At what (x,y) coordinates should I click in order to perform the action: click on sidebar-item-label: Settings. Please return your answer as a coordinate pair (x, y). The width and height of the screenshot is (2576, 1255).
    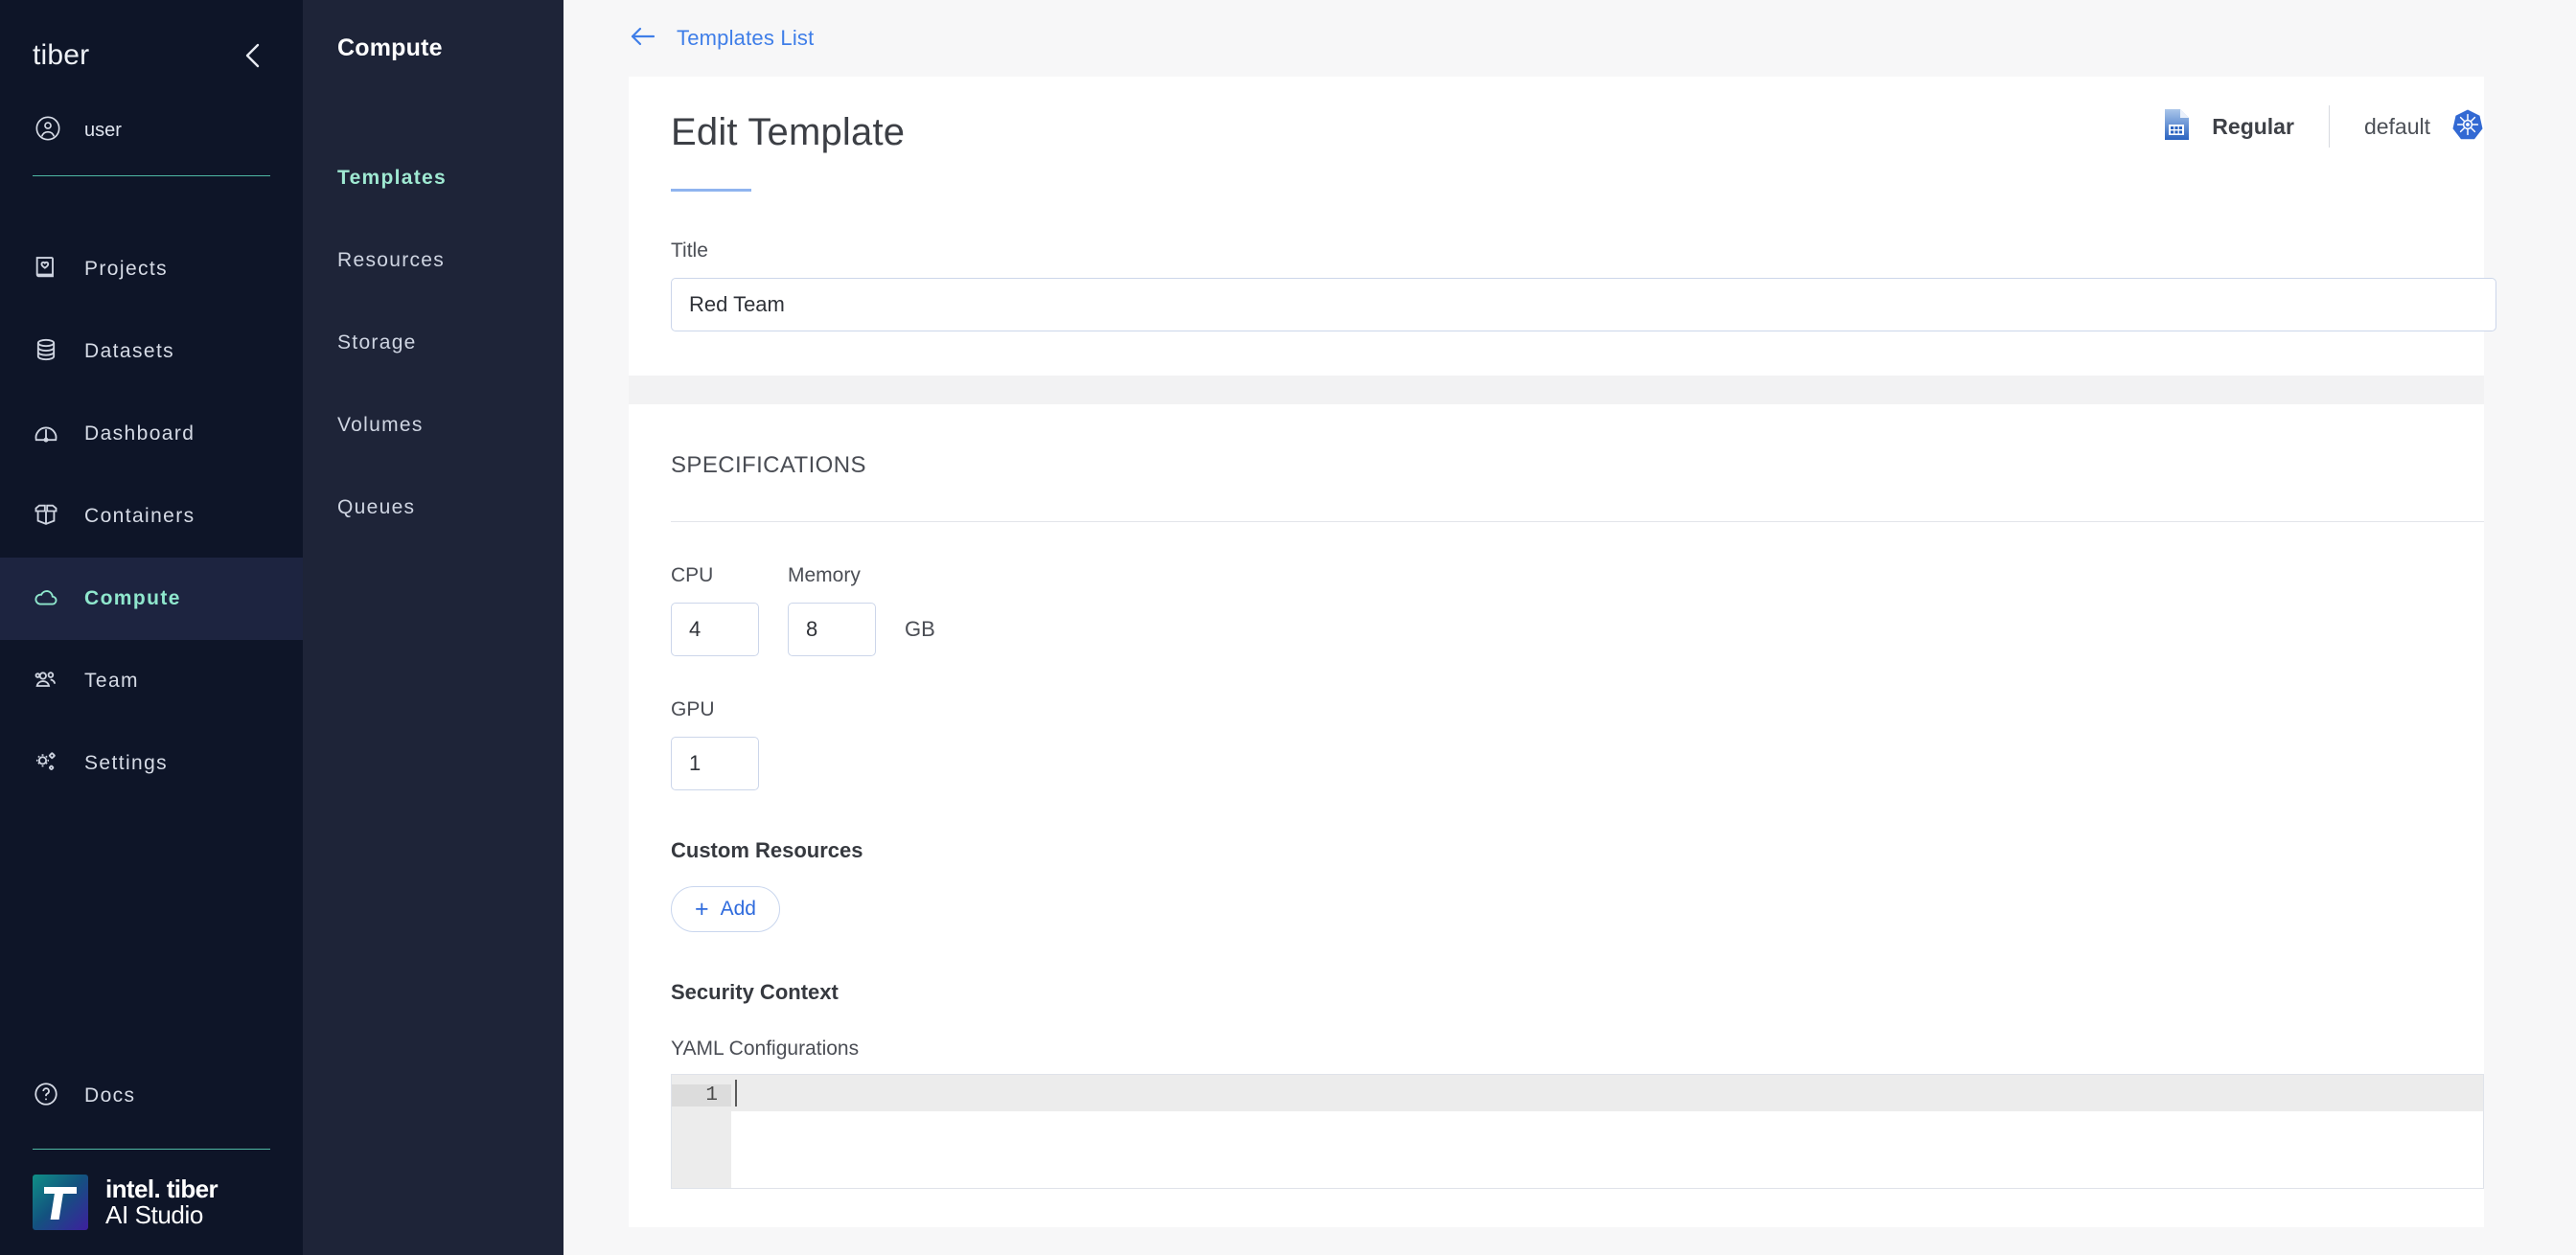
    Looking at the image, I should click on (126, 763).